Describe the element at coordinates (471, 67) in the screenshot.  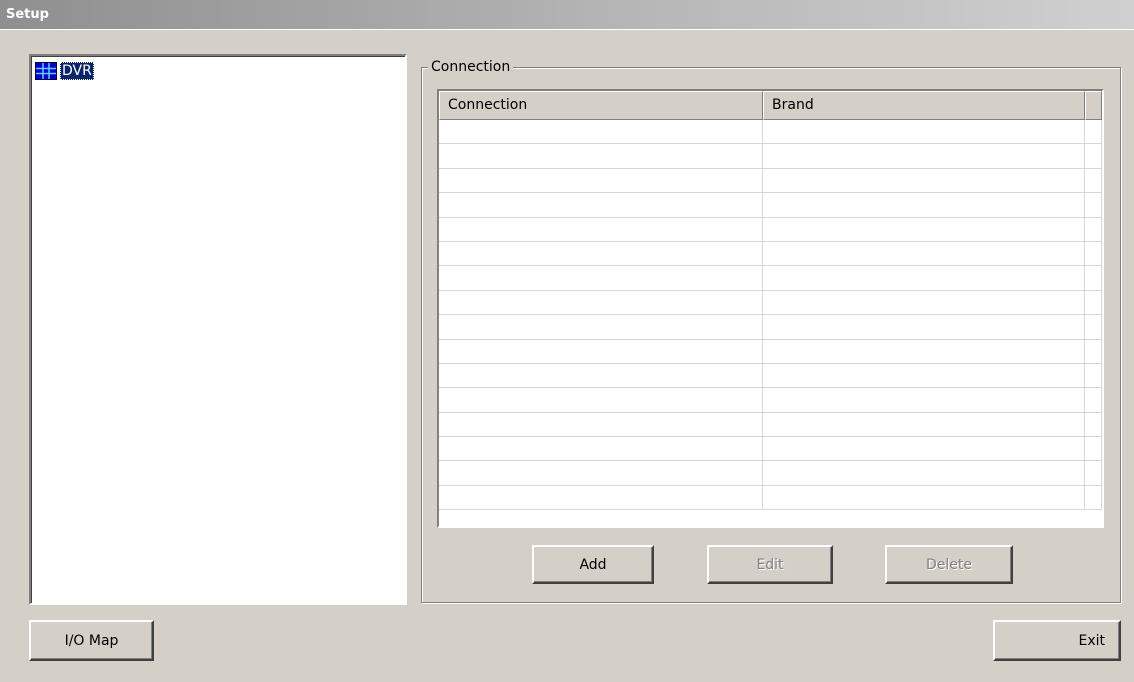
I see `connection-group-legend: Connection` at that location.